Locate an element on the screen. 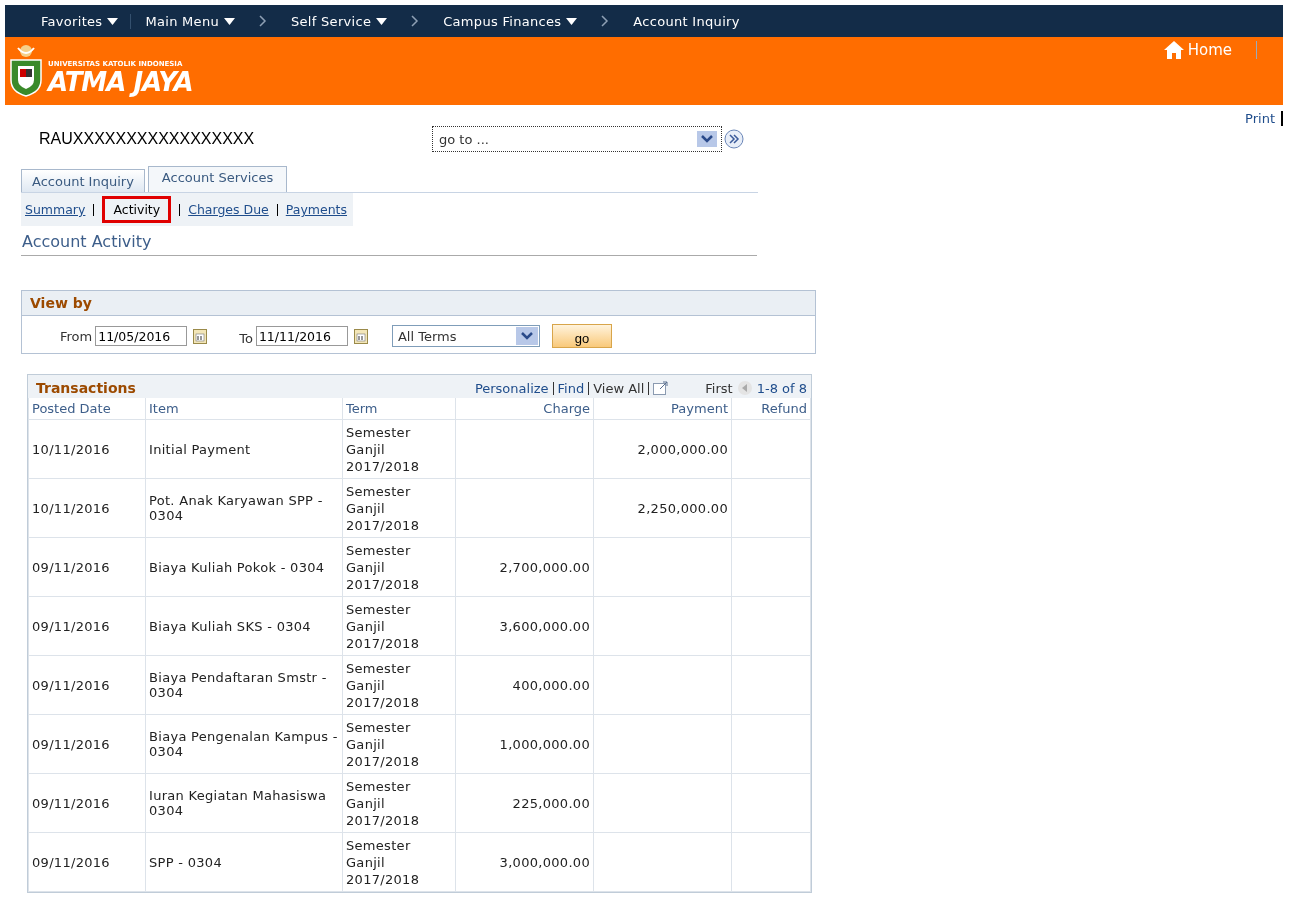 The width and height of the screenshot is (1294, 913). to-label: To is located at coordinates (246, 338).